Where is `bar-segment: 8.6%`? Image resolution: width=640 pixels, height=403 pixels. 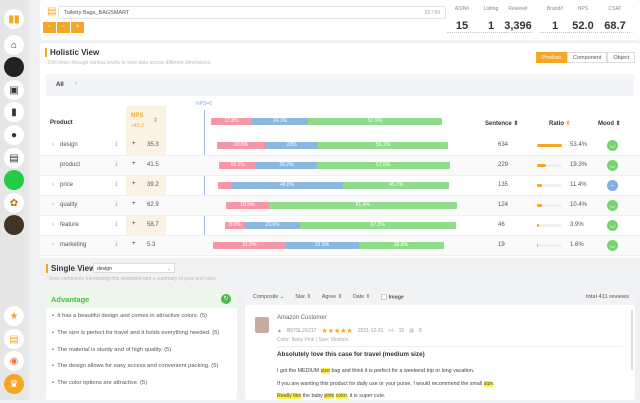 bar-segment: 8.6% is located at coordinates (235, 225).